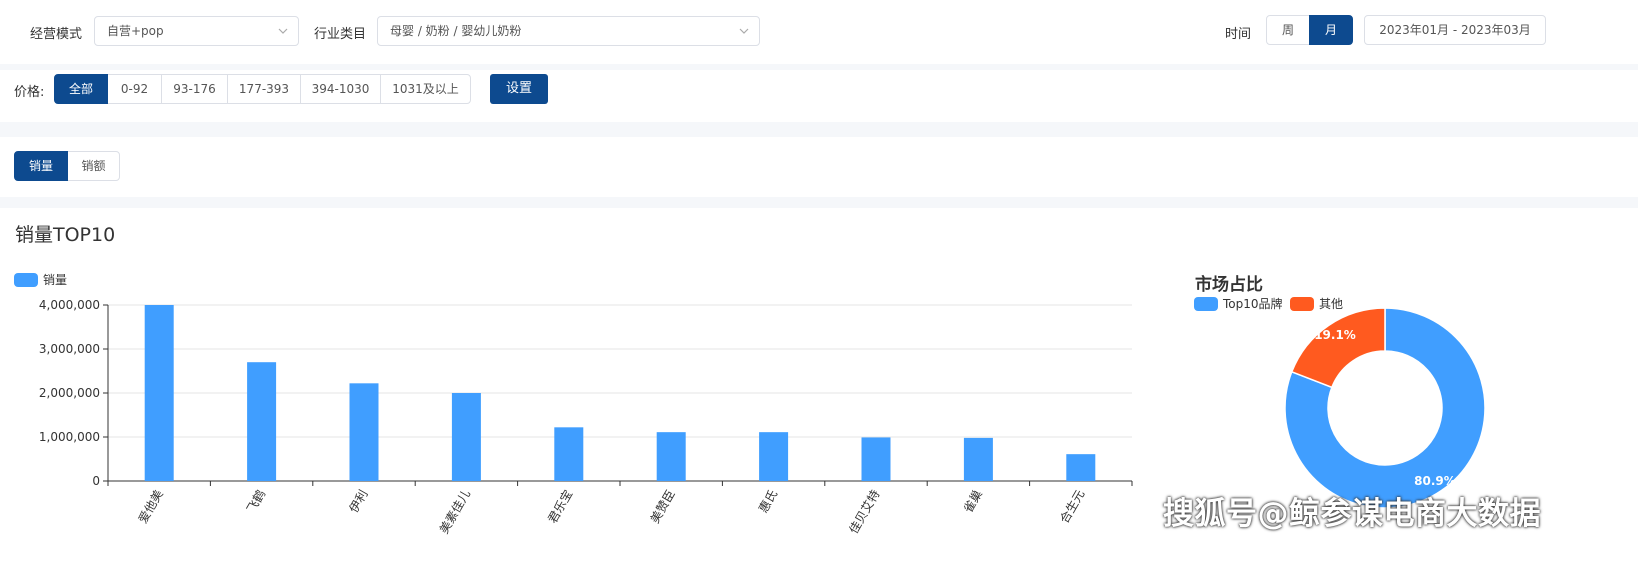 Image resolution: width=1638 pixels, height=566 pixels. I want to click on y-tick-label: 3,000,000, so click(69, 349).